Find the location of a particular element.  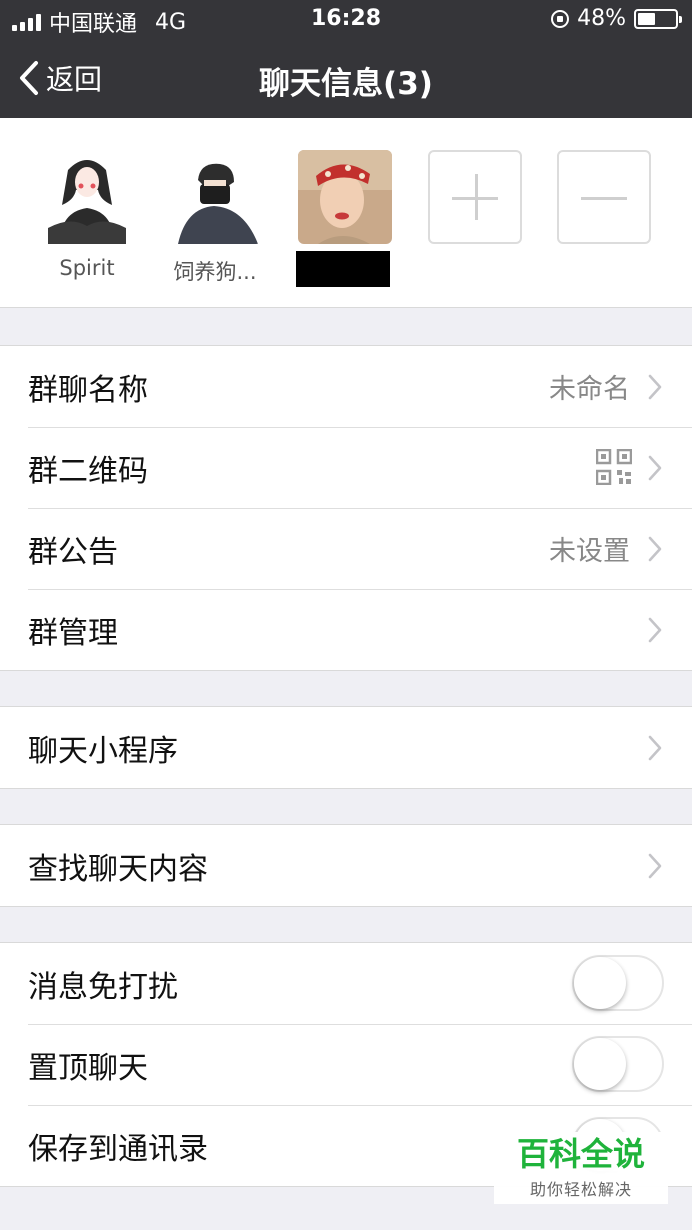

battery-icon is located at coordinates (658, 18).